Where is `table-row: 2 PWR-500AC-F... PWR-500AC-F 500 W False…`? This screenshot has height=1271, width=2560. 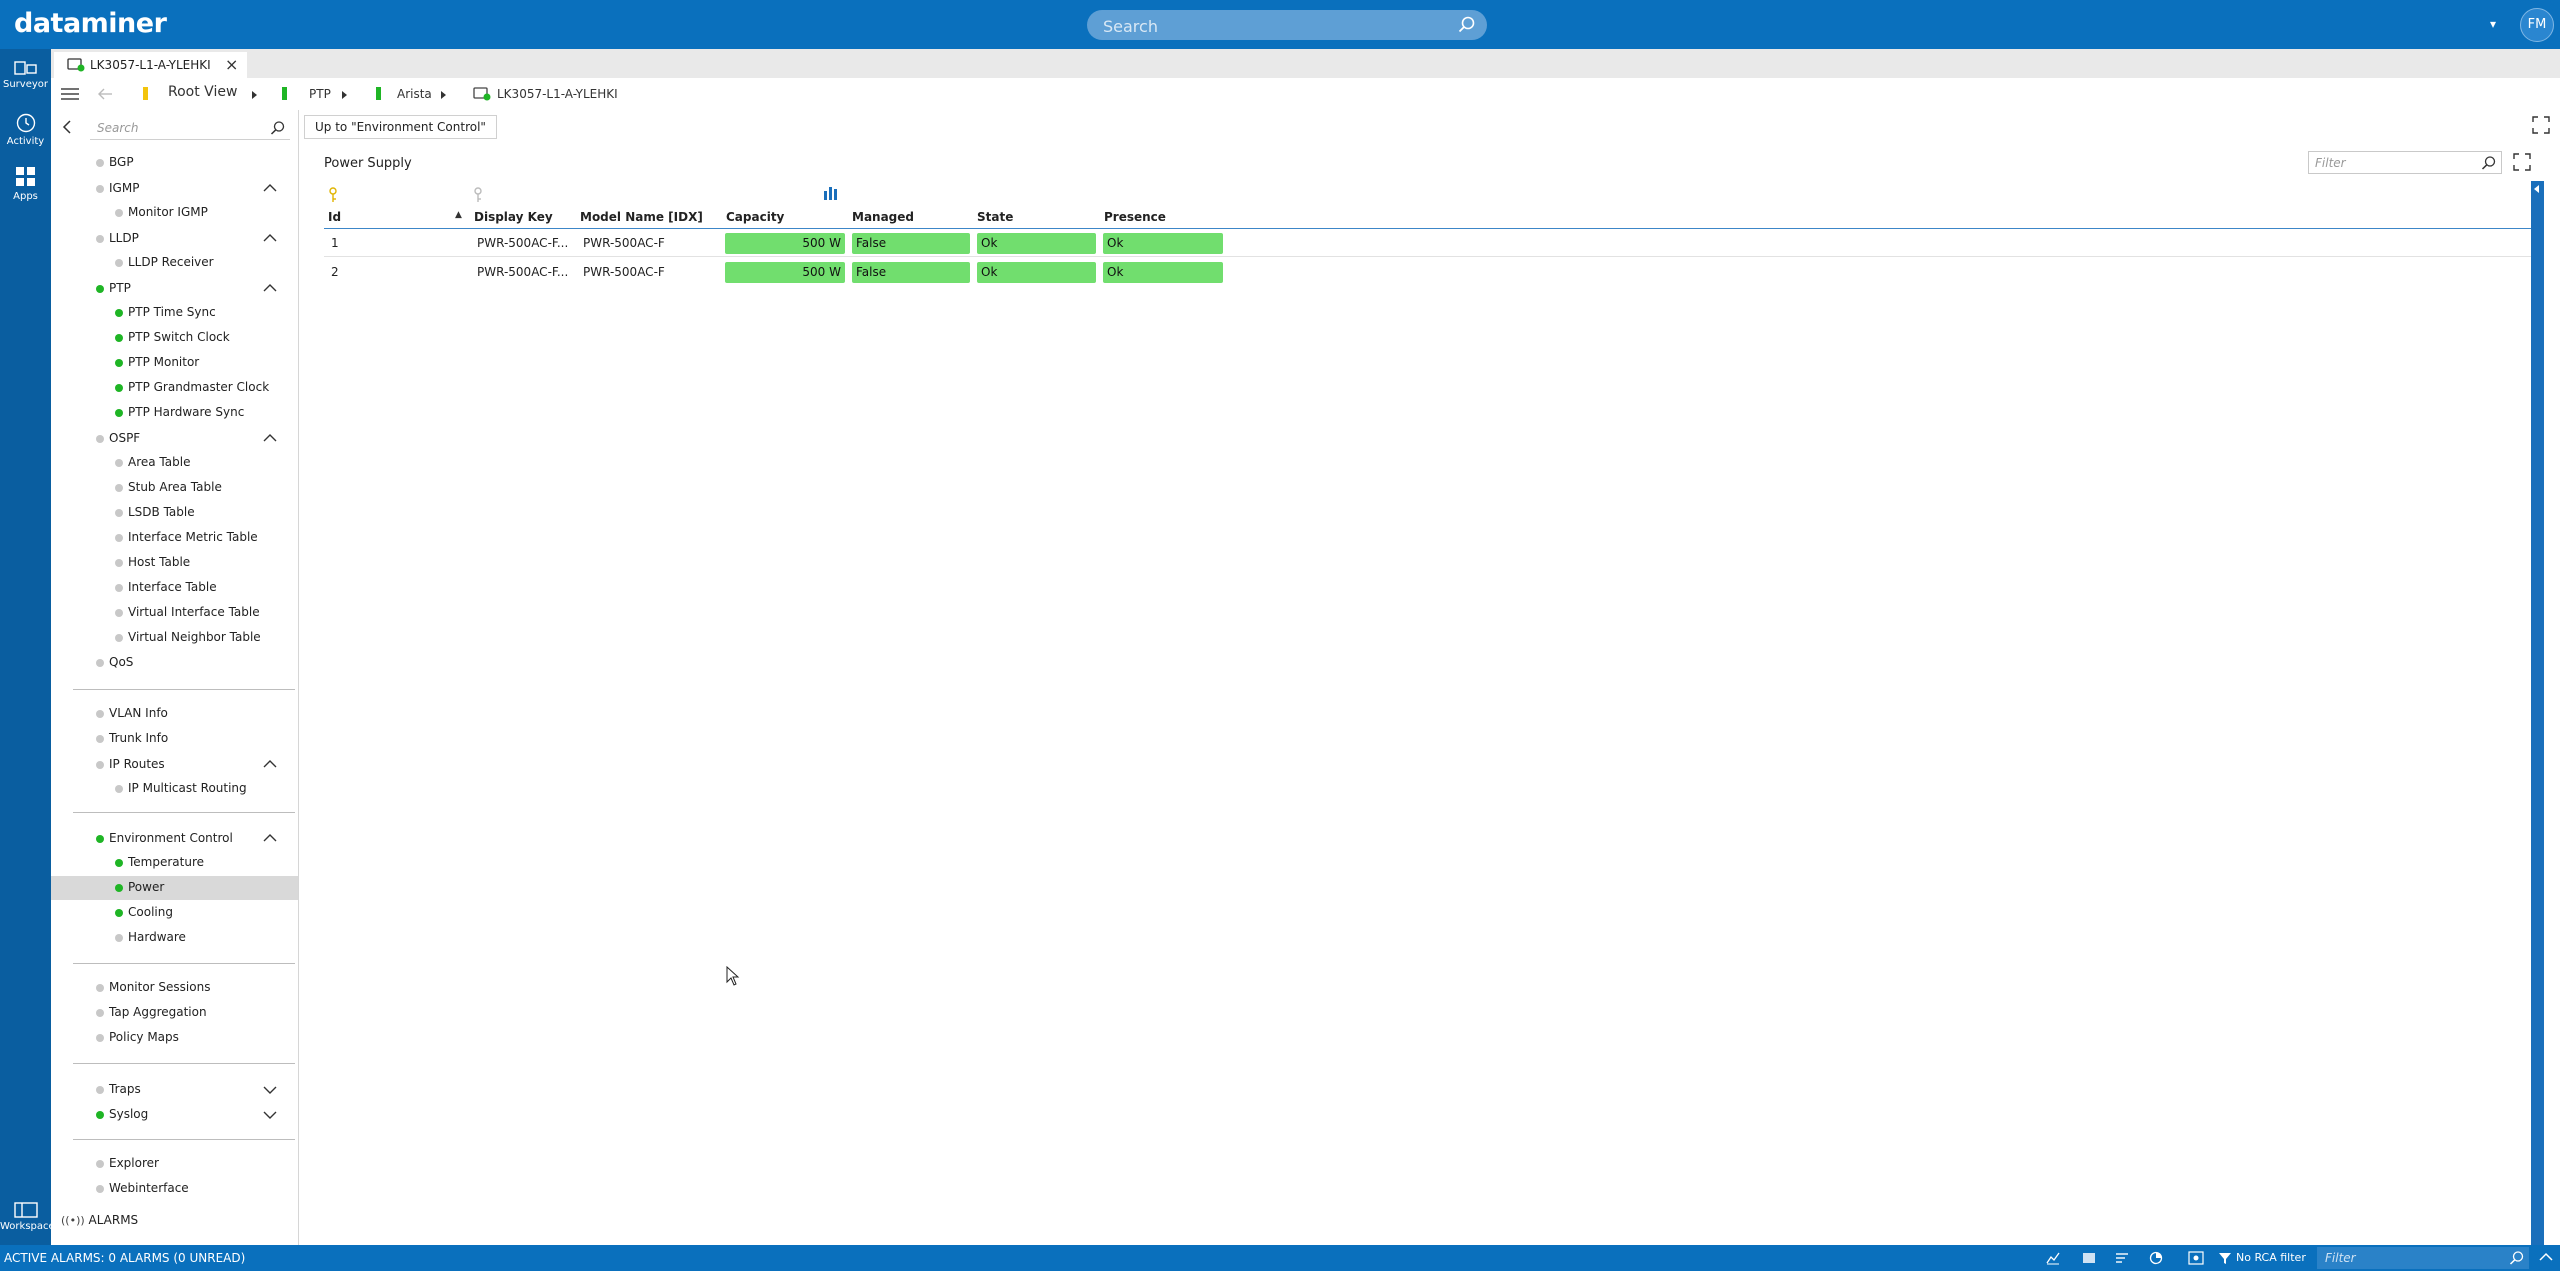 table-row: 2 PWR-500AC-F... PWR-500AC-F 500 W False… is located at coordinates (1427, 272).